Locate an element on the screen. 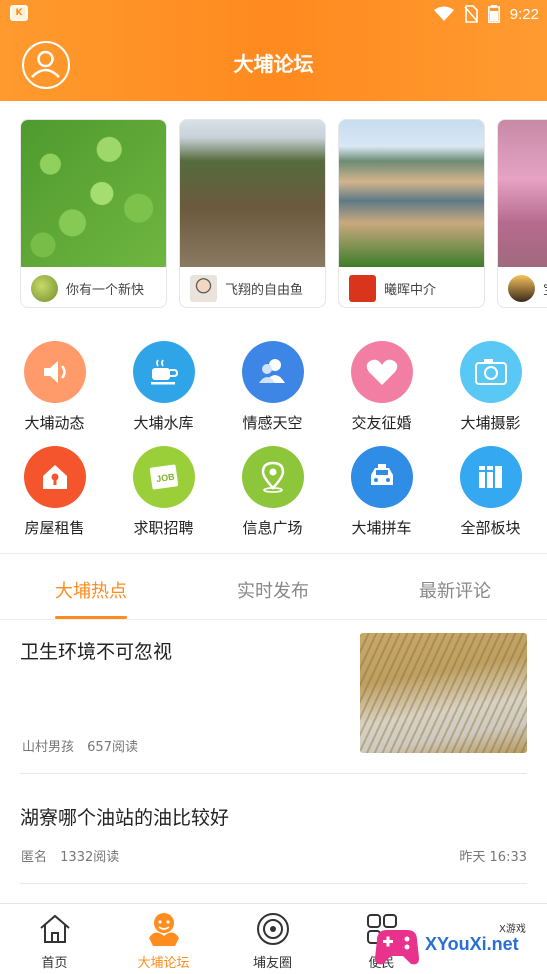 The height and width of the screenshot is (974, 547). banner-card: 飞翔的自由鱼 is located at coordinates (252, 213).